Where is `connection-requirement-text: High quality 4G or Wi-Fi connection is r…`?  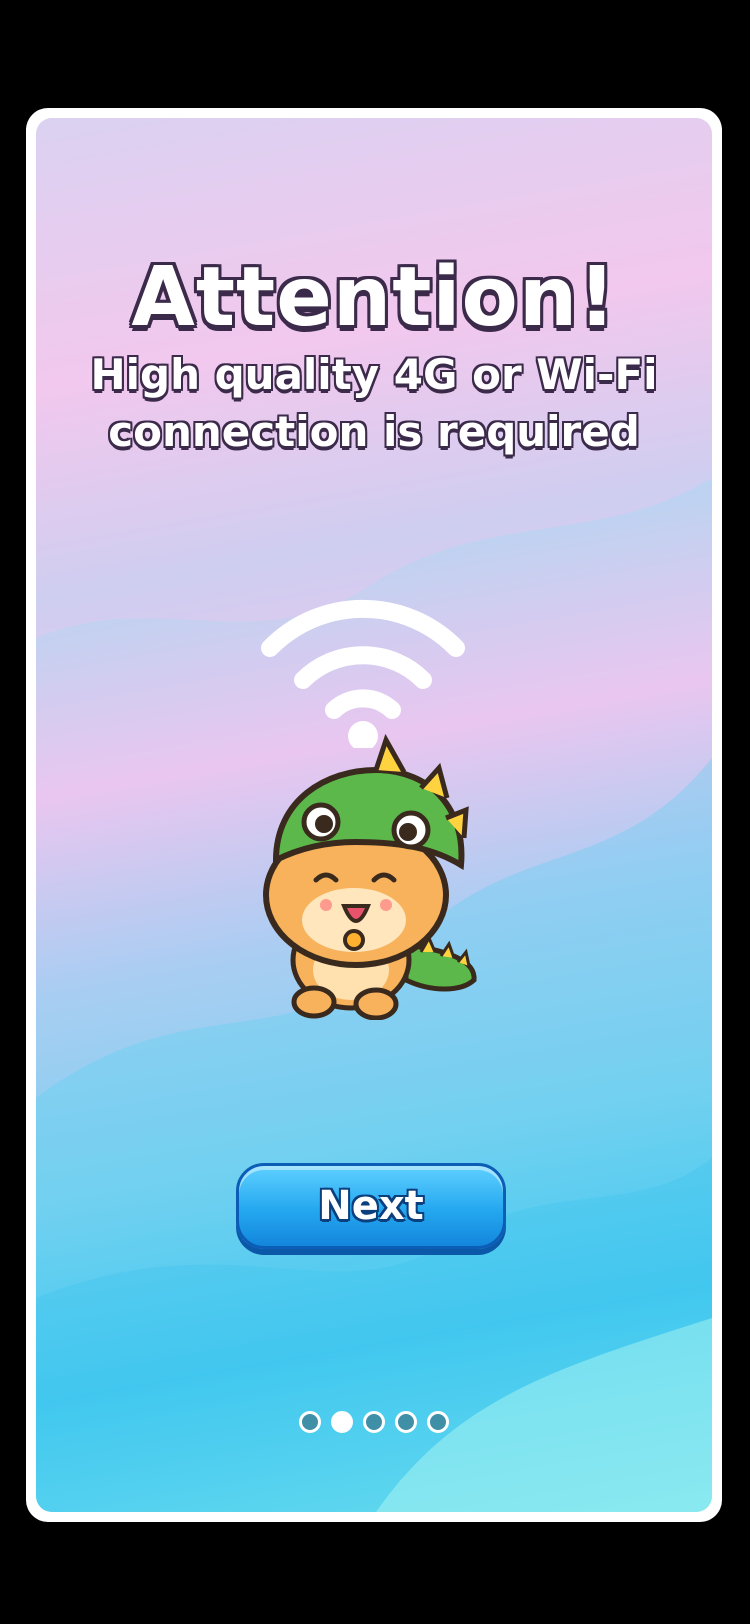 connection-requirement-text: High quality 4G or Wi-Fi connection is r… is located at coordinates (374, 403).